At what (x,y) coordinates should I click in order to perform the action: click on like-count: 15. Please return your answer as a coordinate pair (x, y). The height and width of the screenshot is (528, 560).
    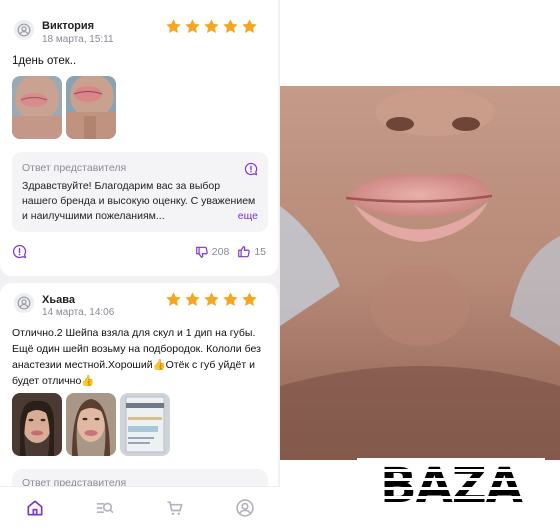
    Looking at the image, I should click on (260, 252).